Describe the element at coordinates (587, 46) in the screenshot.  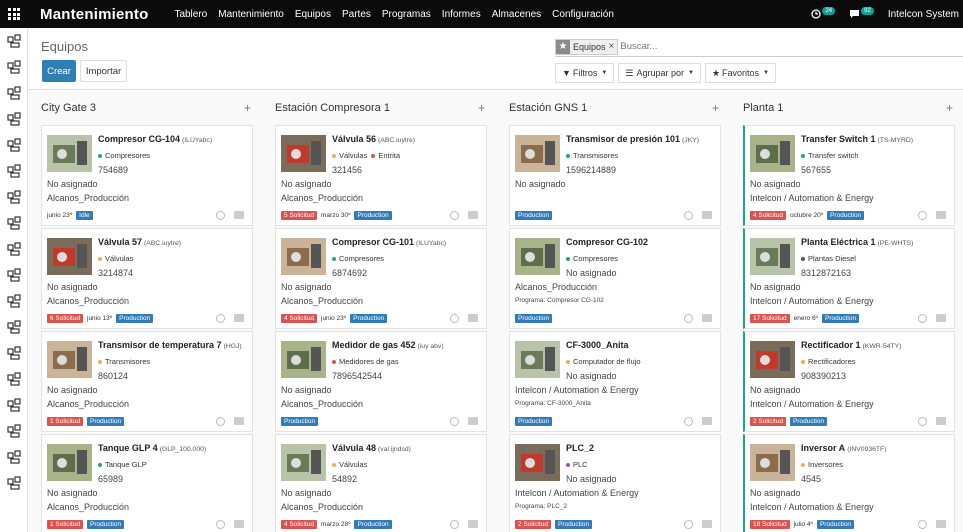
I see `search-facet: ★ Equipos ×` at that location.